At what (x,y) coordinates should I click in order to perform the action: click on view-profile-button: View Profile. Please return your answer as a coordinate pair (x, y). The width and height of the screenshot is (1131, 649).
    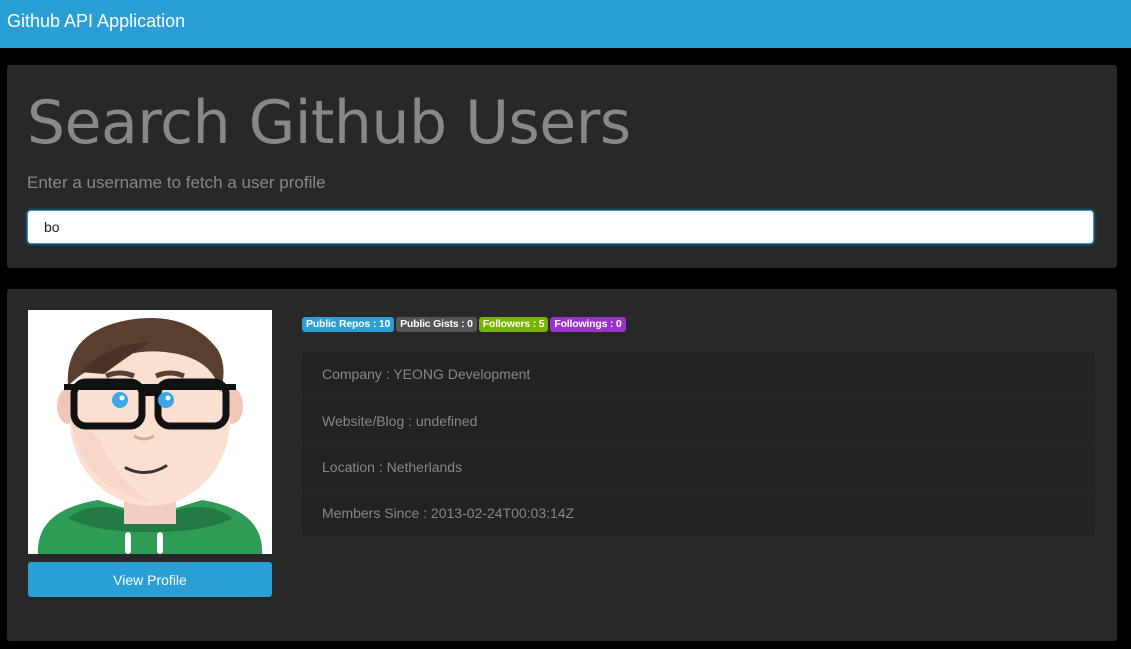
    Looking at the image, I should click on (150, 579).